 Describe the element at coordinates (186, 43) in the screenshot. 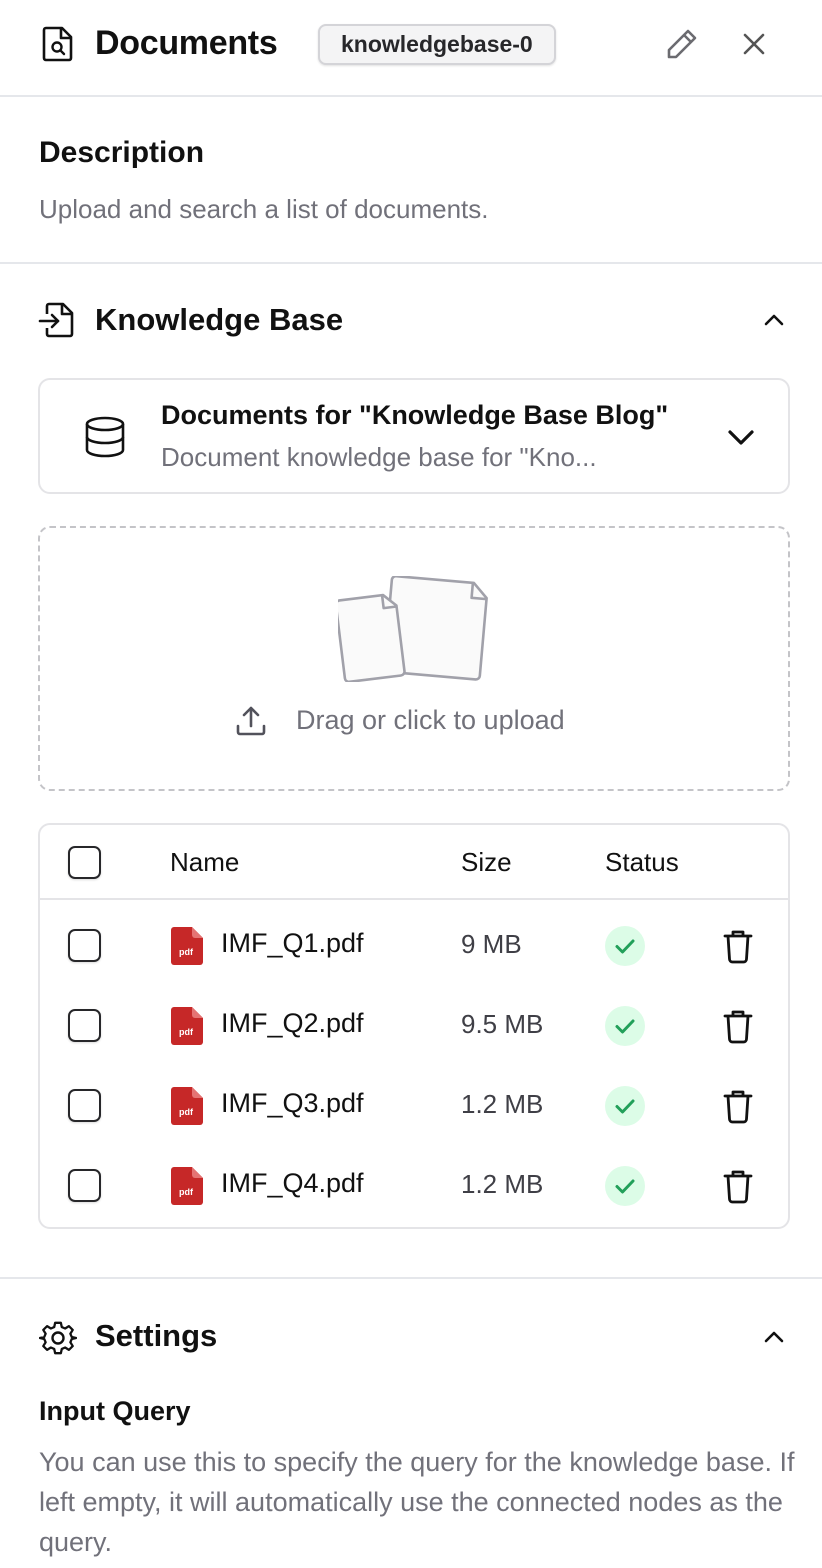

I see `panel-title: Documents` at that location.